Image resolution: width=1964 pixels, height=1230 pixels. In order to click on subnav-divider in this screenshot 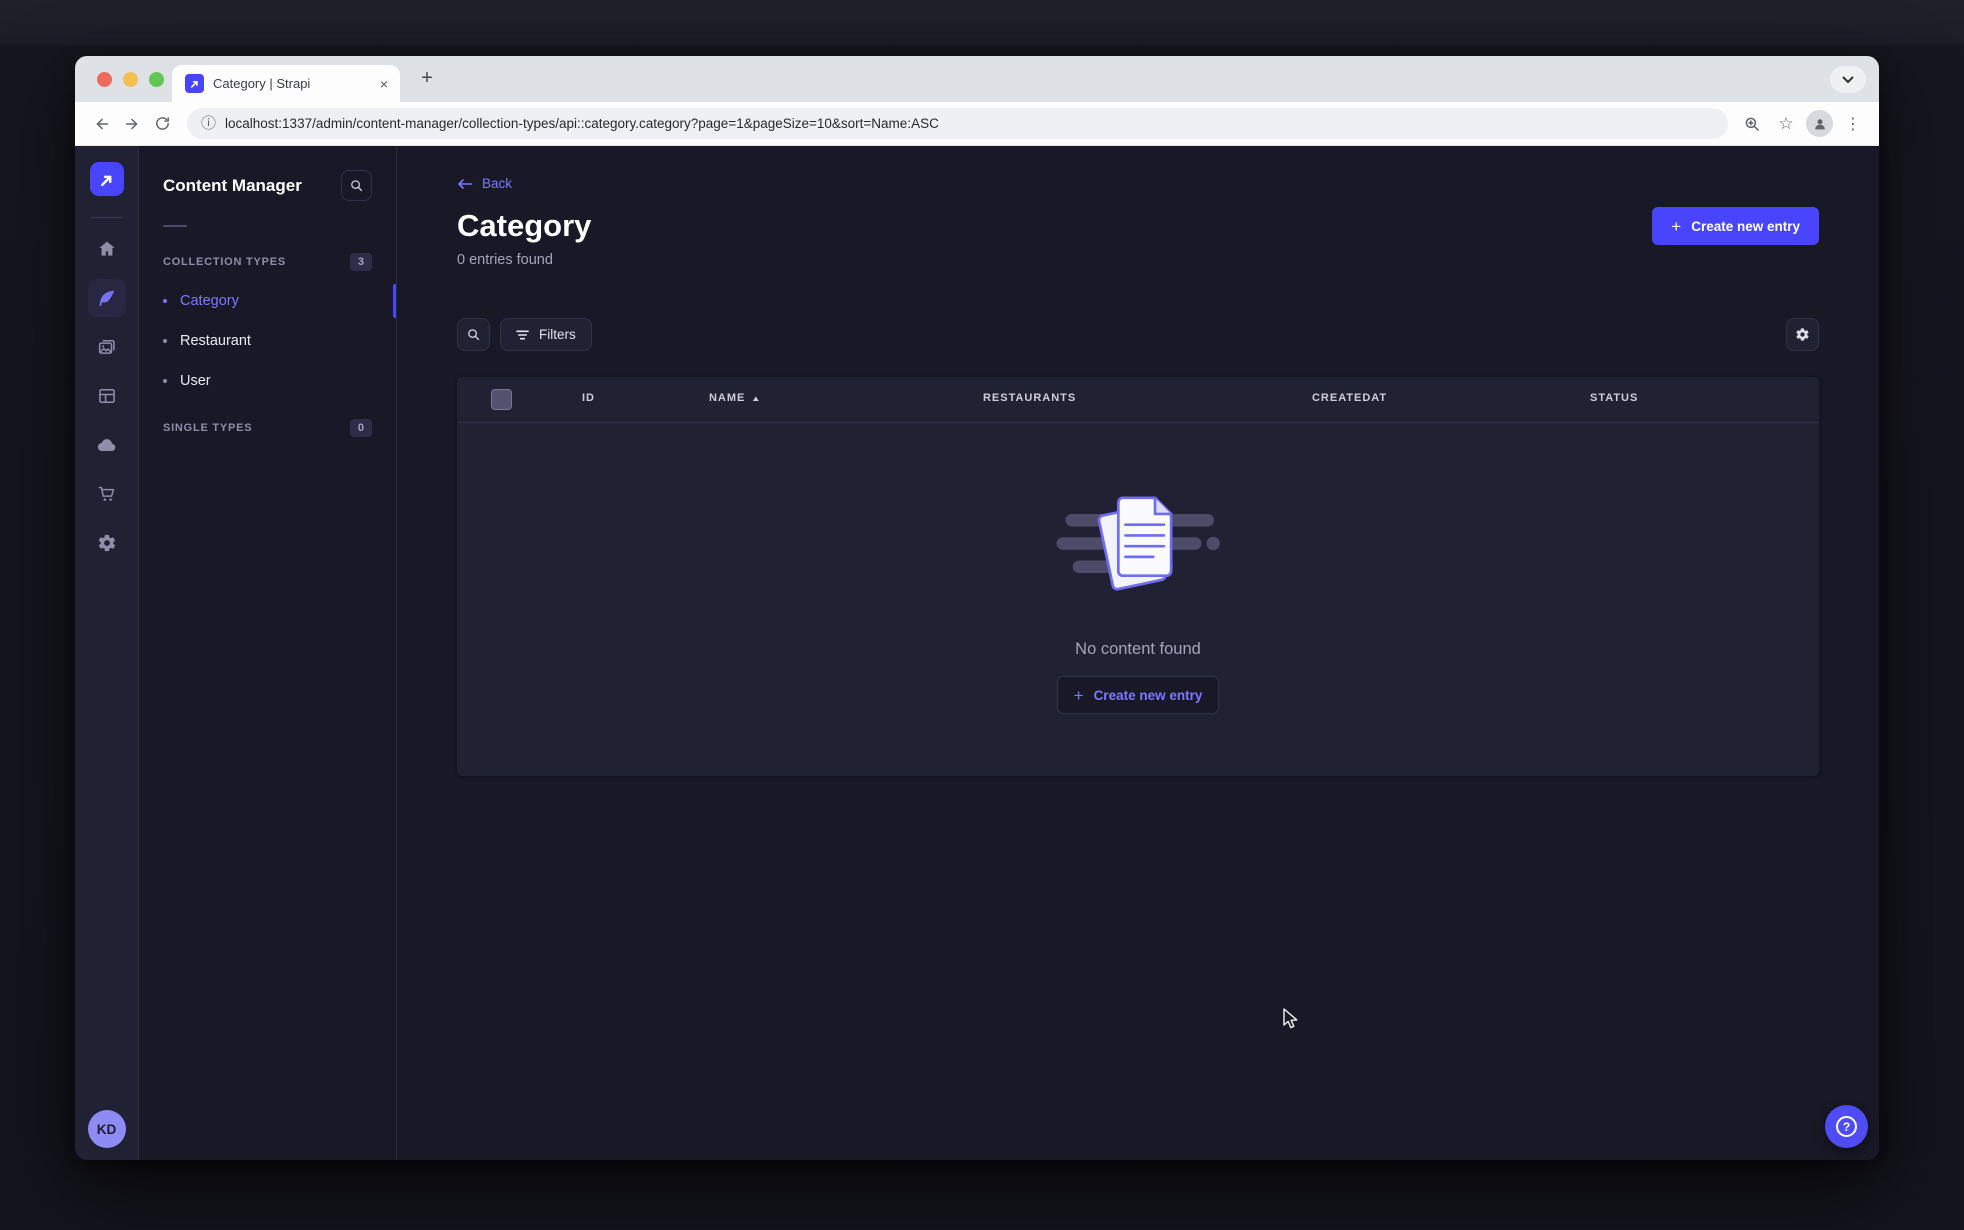, I will do `click(175, 226)`.